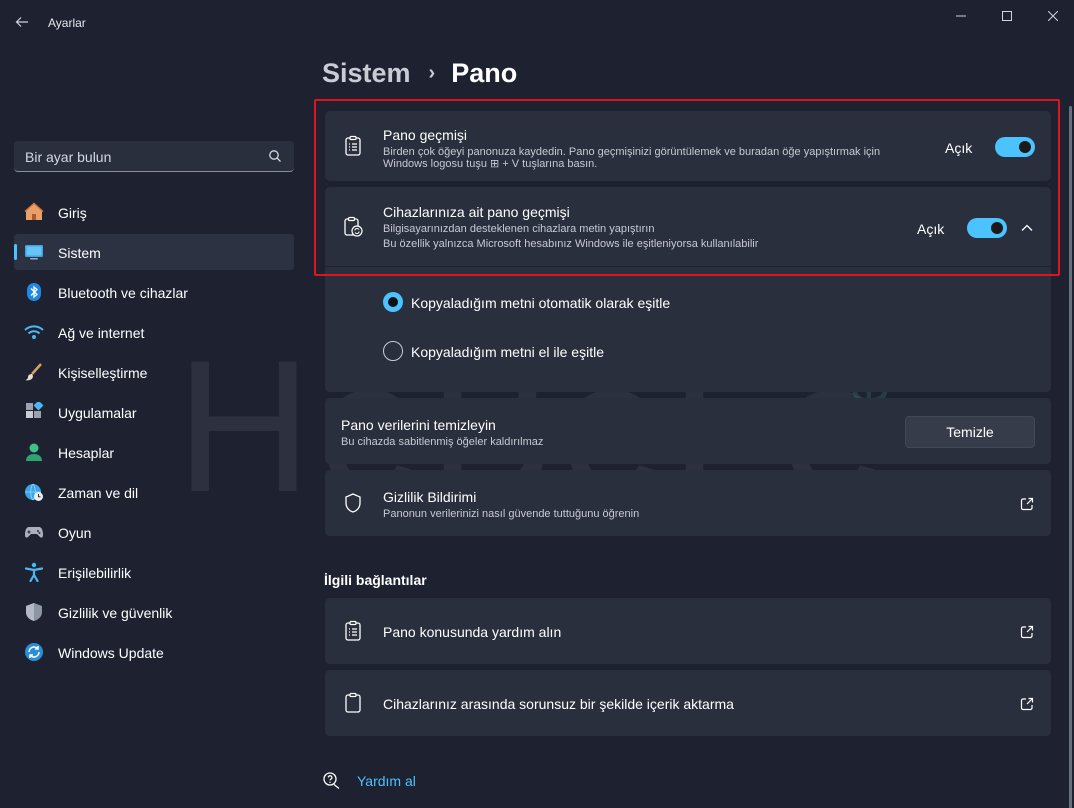 This screenshot has width=1074, height=808. Describe the element at coordinates (366, 73) in the screenshot. I see `breadcrumb-parent: Sistem` at that location.